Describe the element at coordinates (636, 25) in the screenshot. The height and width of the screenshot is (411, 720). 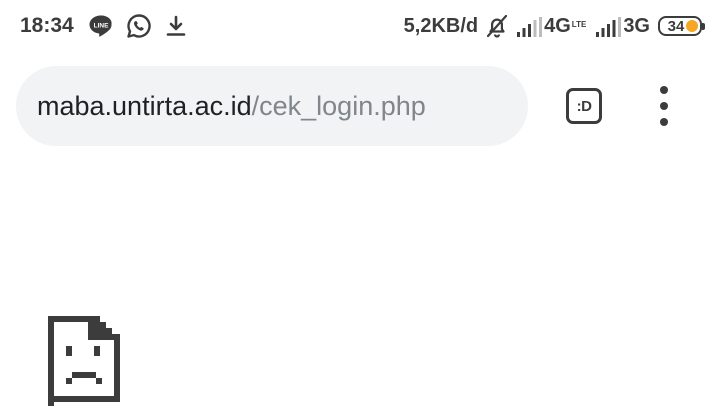
I see `sim2-network-type: 3G` at that location.